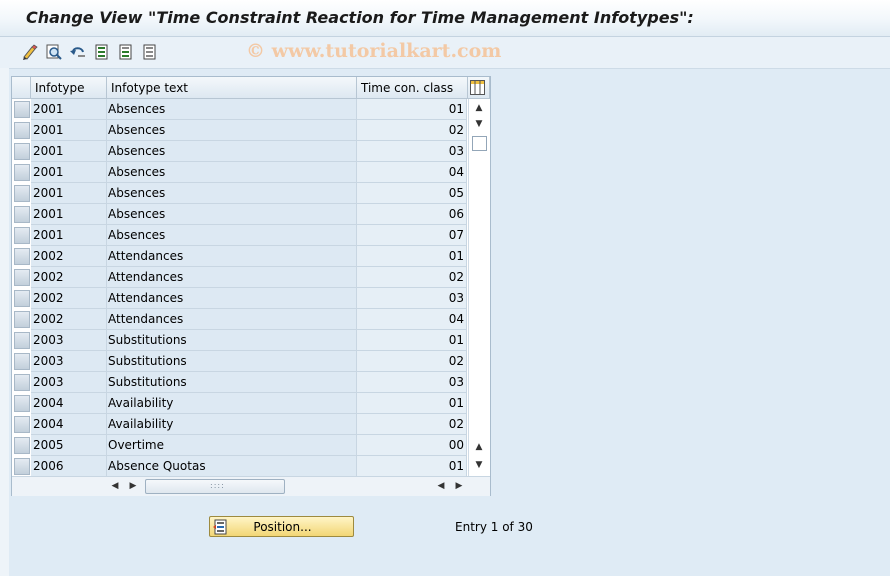  I want to click on table-row: 2002 Attendances 03, so click(240, 298).